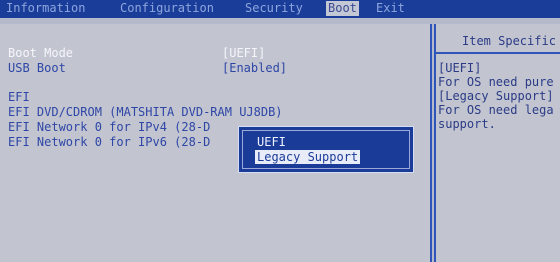 The width and height of the screenshot is (560, 262). Describe the element at coordinates (467, 124) in the screenshot. I see `help-line: support.` at that location.